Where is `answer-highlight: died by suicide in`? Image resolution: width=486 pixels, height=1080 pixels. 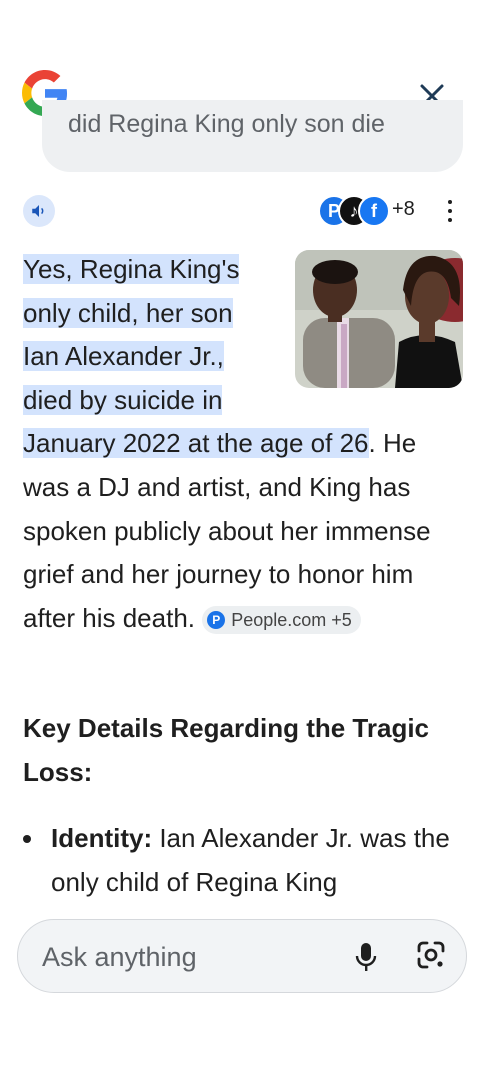
answer-highlight: died by suicide in is located at coordinates (123, 399).